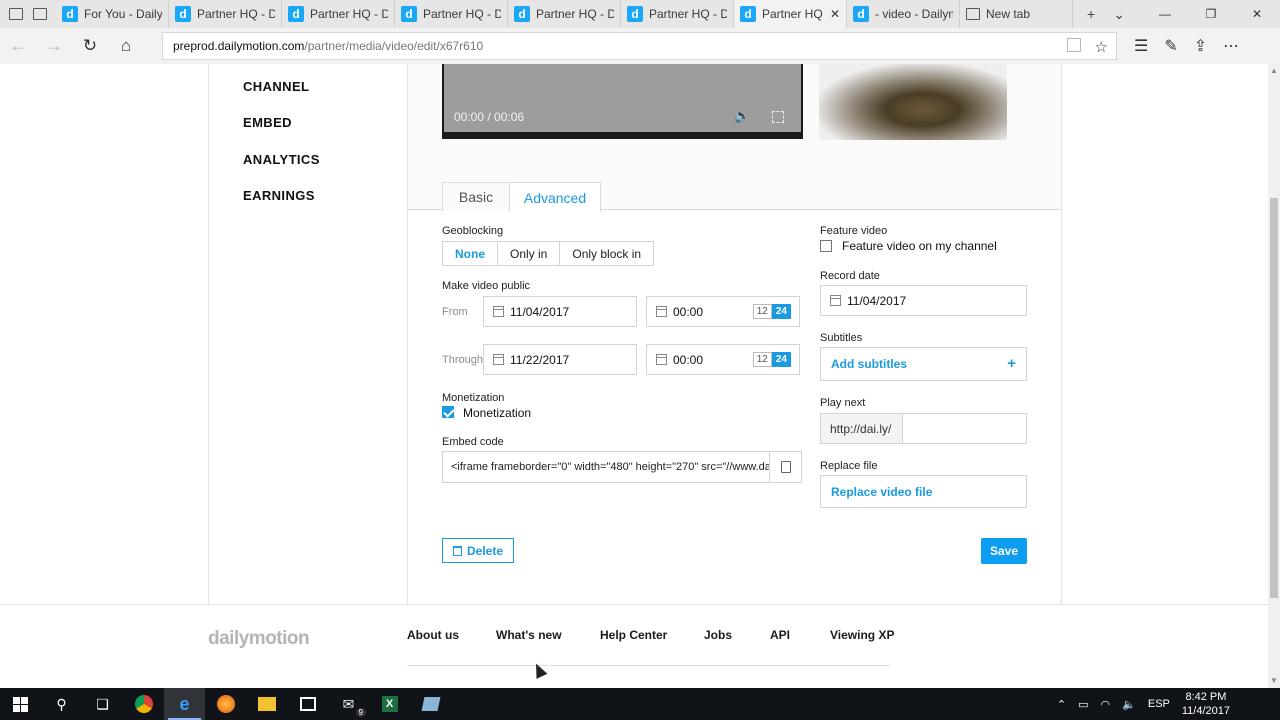  What do you see at coordinates (1119, 14) in the screenshot?
I see `tab-preview-chevron-icon: ⌄` at bounding box center [1119, 14].